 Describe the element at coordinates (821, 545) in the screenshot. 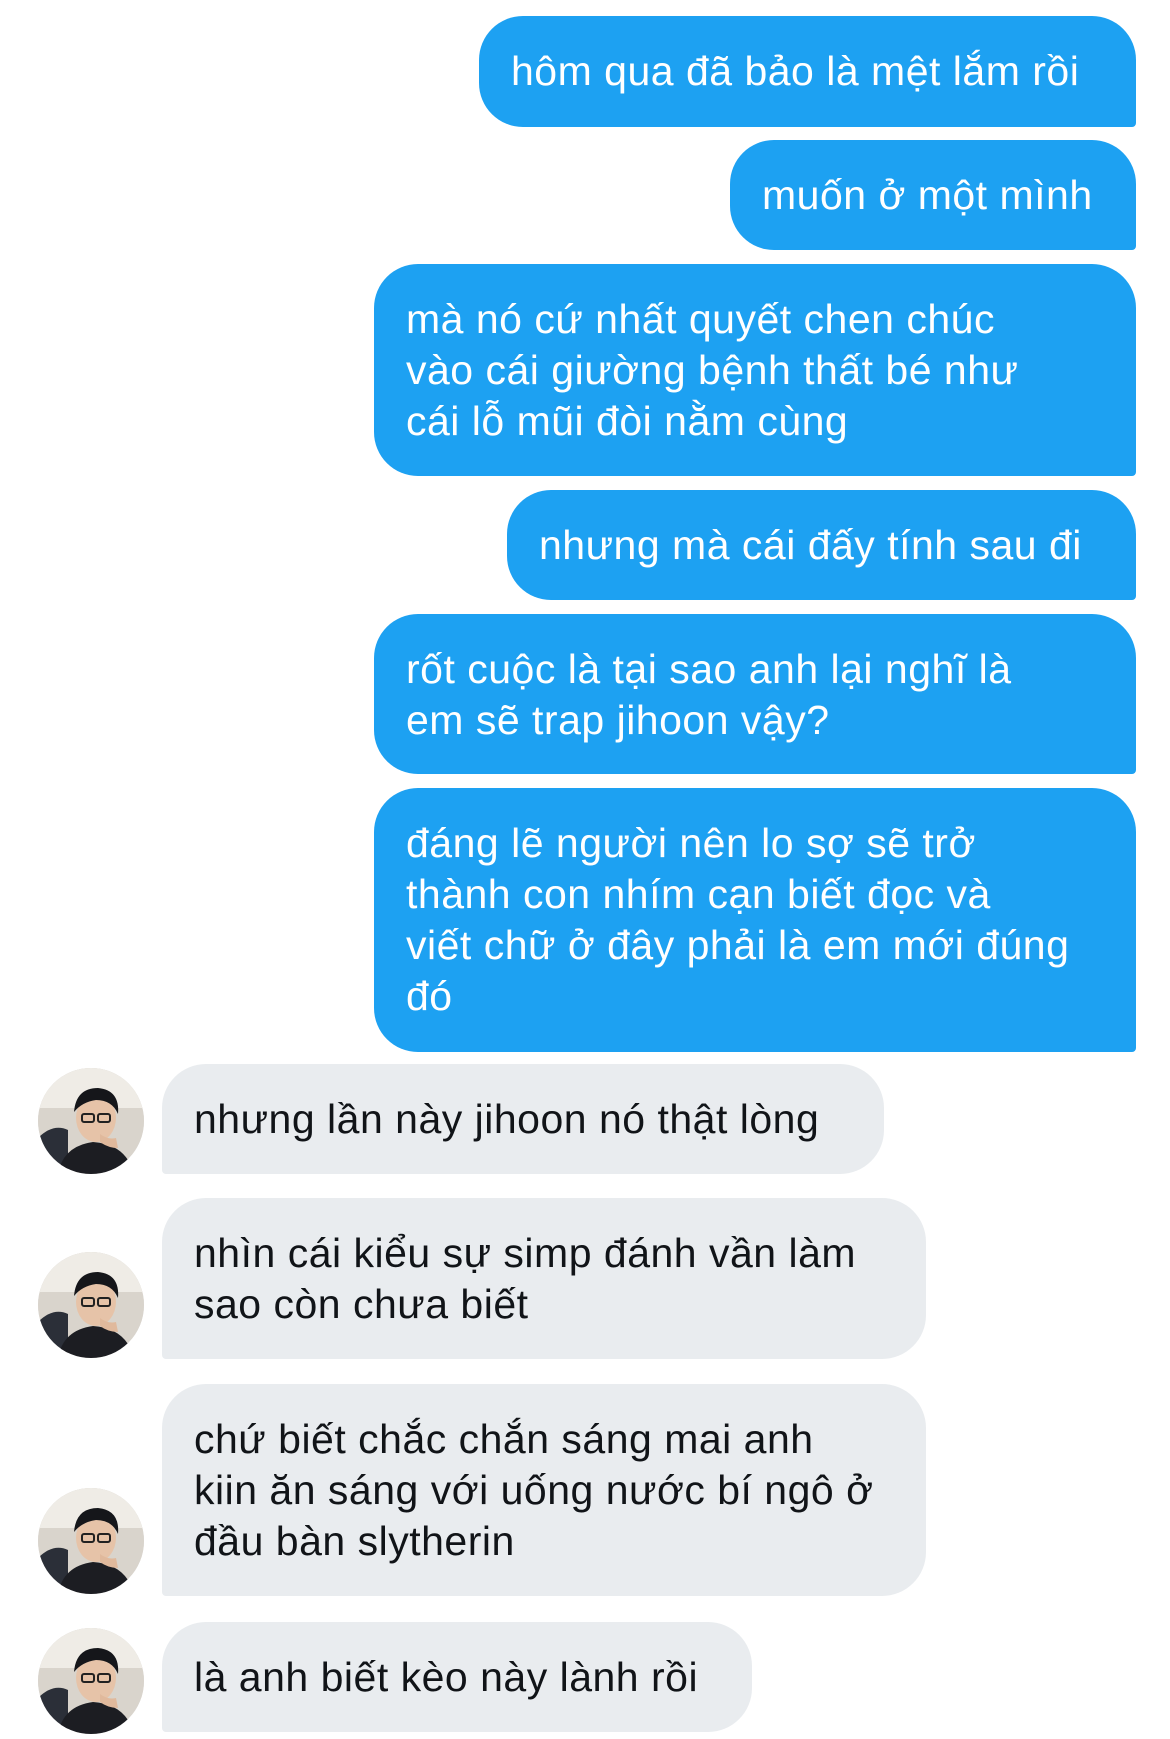

I see `outgoing-message-bubble: nhưng mà cái đấy tính sau đi` at that location.